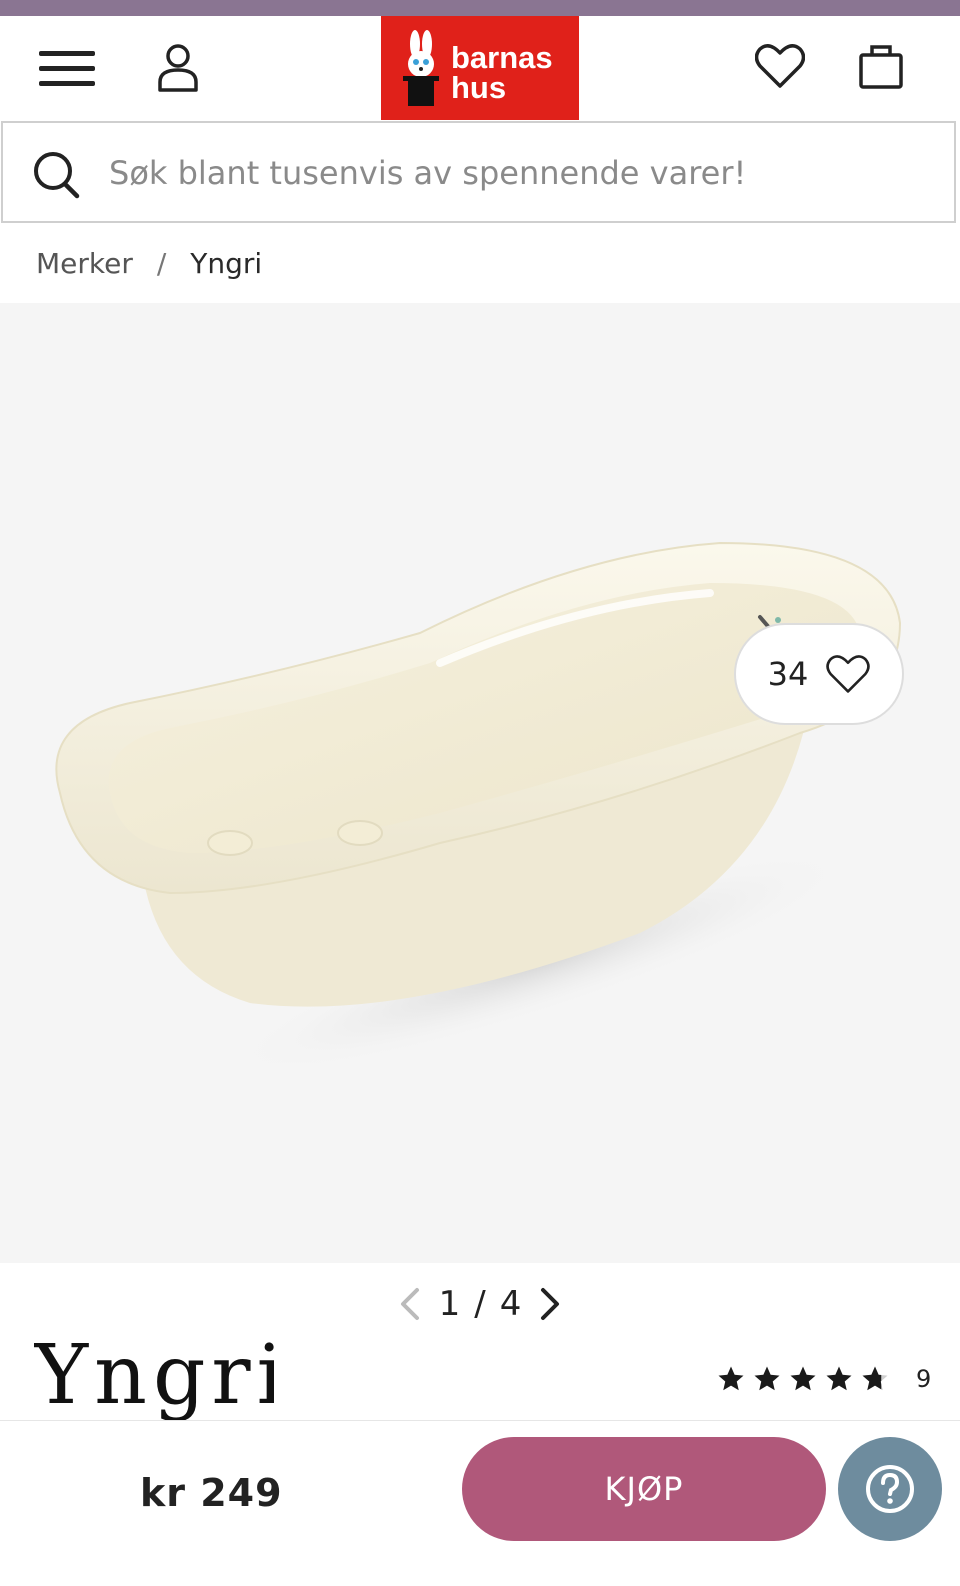 The width and height of the screenshot is (960, 1586). Describe the element at coordinates (149, 263) in the screenshot. I see `breadcrumb: Merker / Yngri` at that location.